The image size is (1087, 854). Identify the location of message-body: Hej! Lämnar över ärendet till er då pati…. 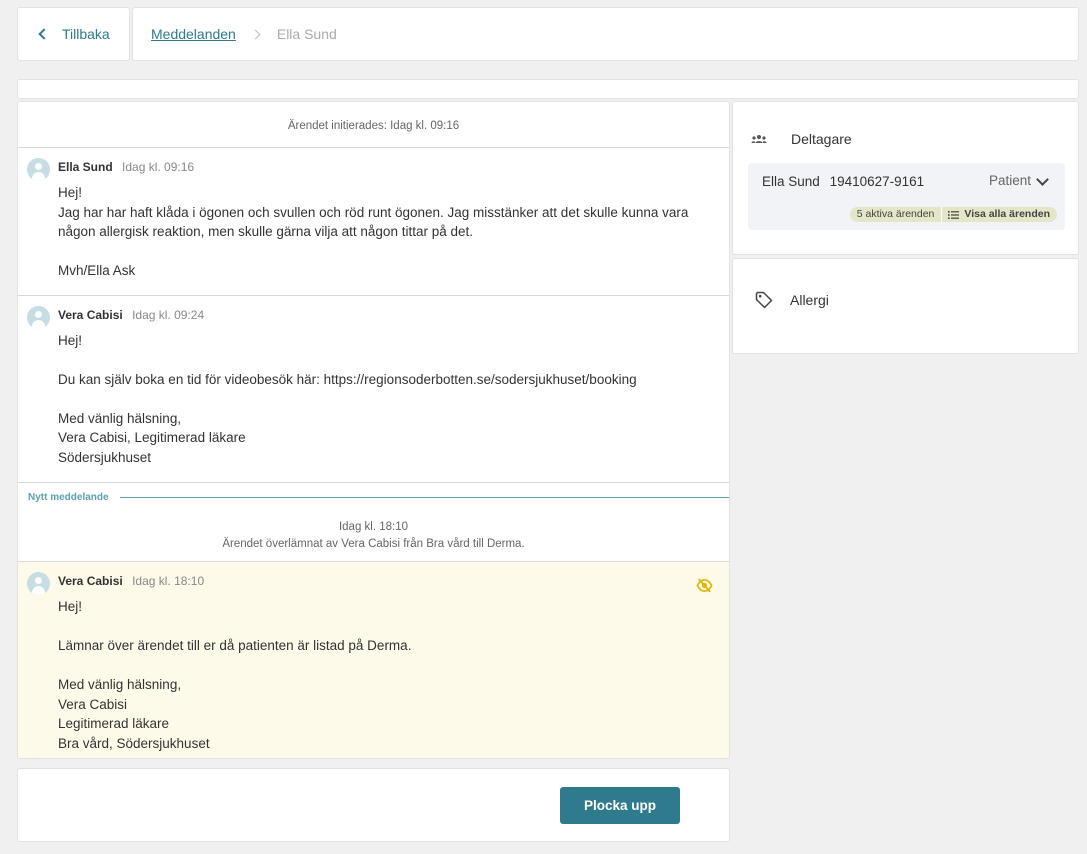
(235, 675).